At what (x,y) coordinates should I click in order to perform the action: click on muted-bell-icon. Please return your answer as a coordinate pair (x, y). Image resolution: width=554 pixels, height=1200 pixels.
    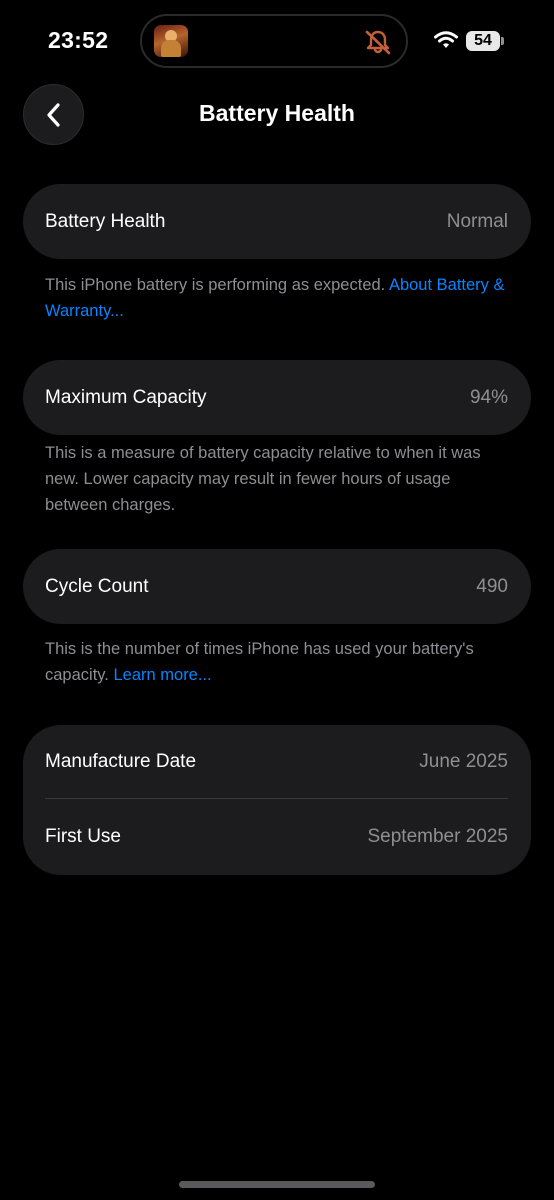
    Looking at the image, I should click on (378, 42).